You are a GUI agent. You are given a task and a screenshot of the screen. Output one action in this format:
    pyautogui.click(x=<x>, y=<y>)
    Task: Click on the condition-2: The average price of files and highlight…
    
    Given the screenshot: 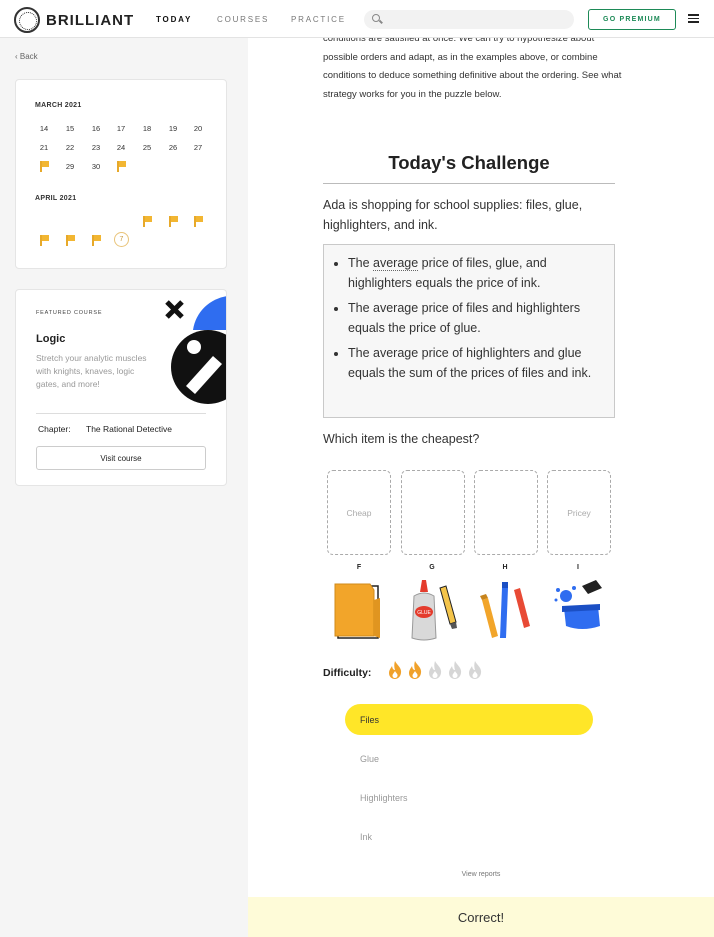 What is the action you would take?
    pyautogui.click(x=476, y=318)
    